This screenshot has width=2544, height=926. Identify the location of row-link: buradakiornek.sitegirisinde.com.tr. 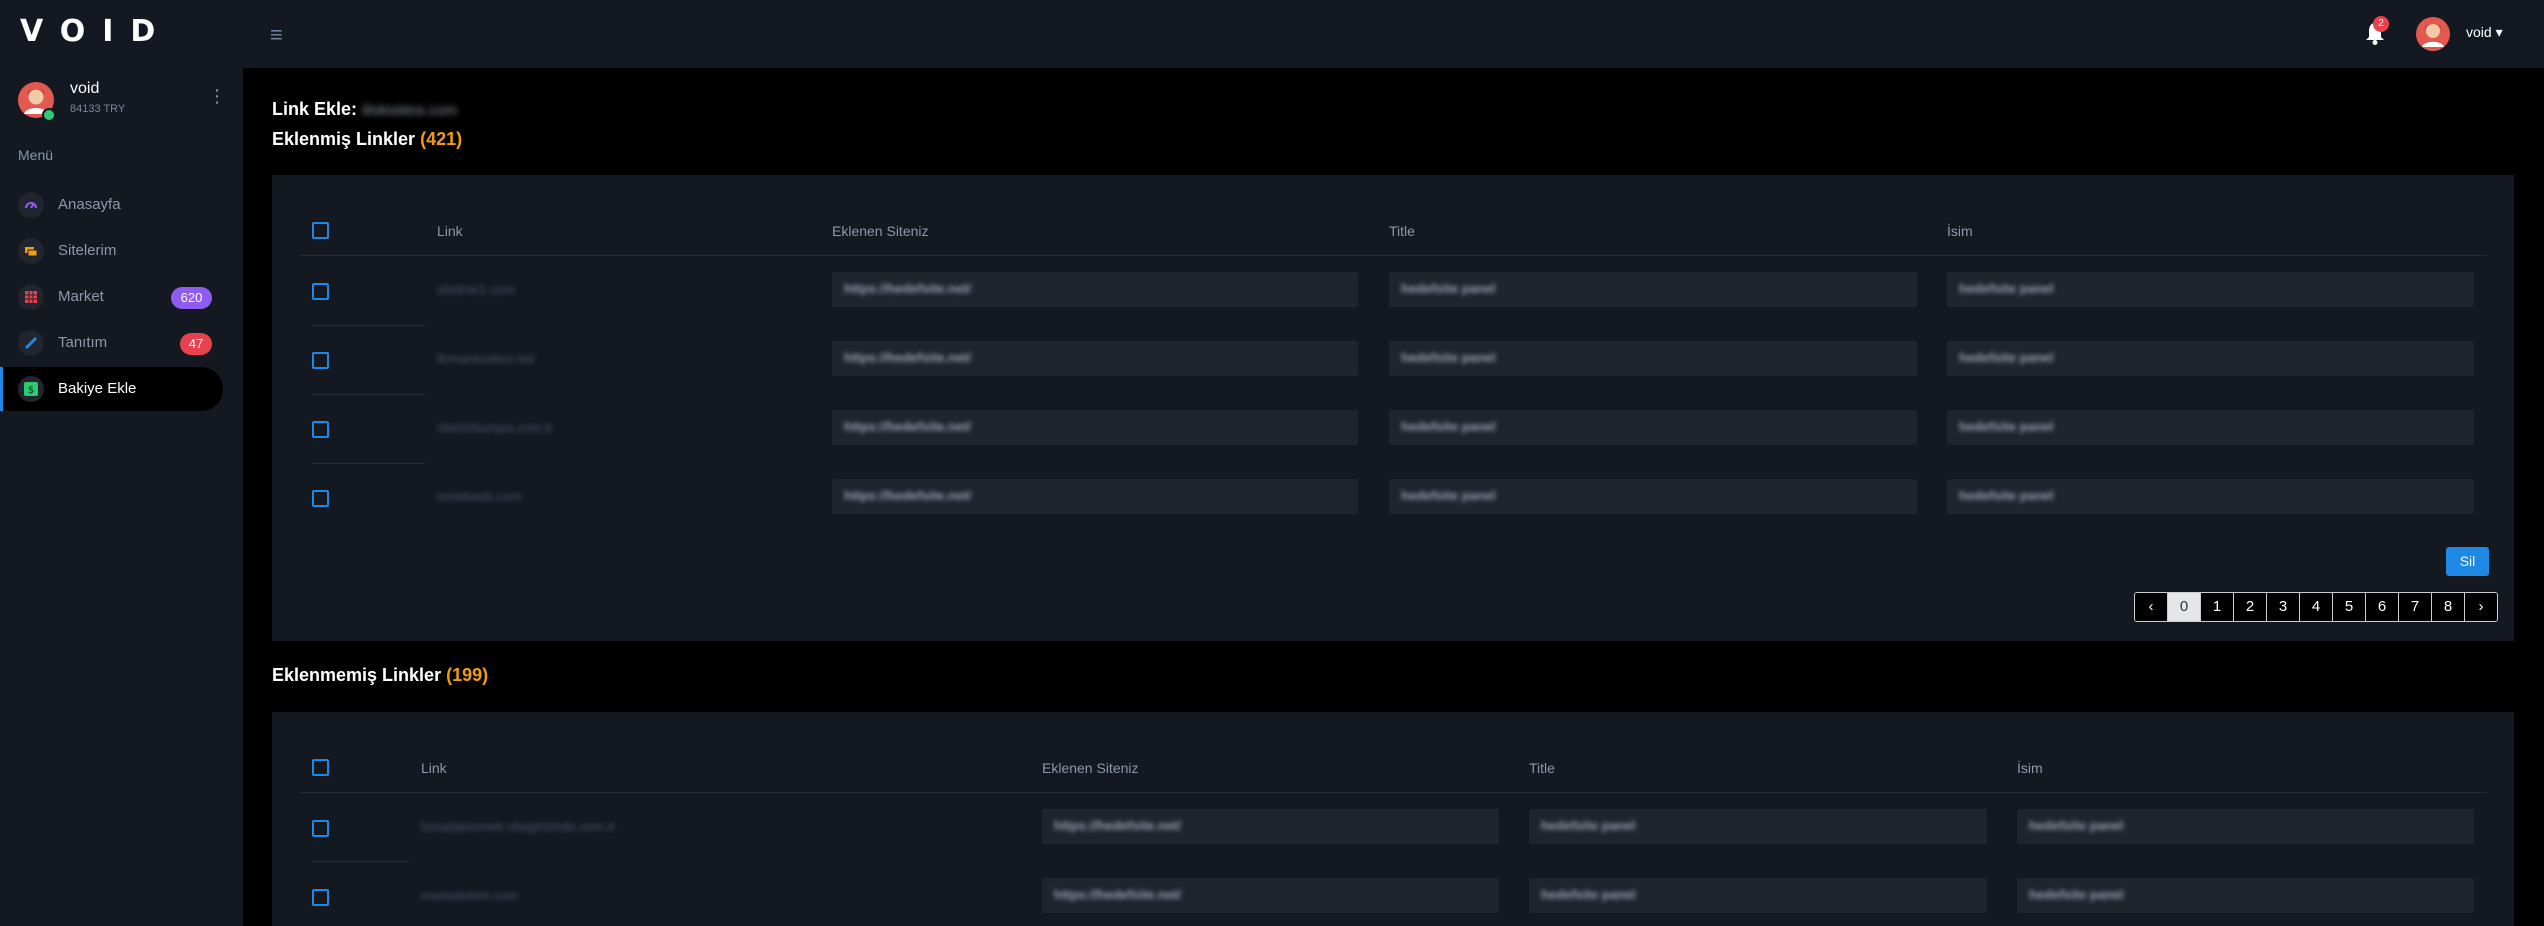
(518, 826).